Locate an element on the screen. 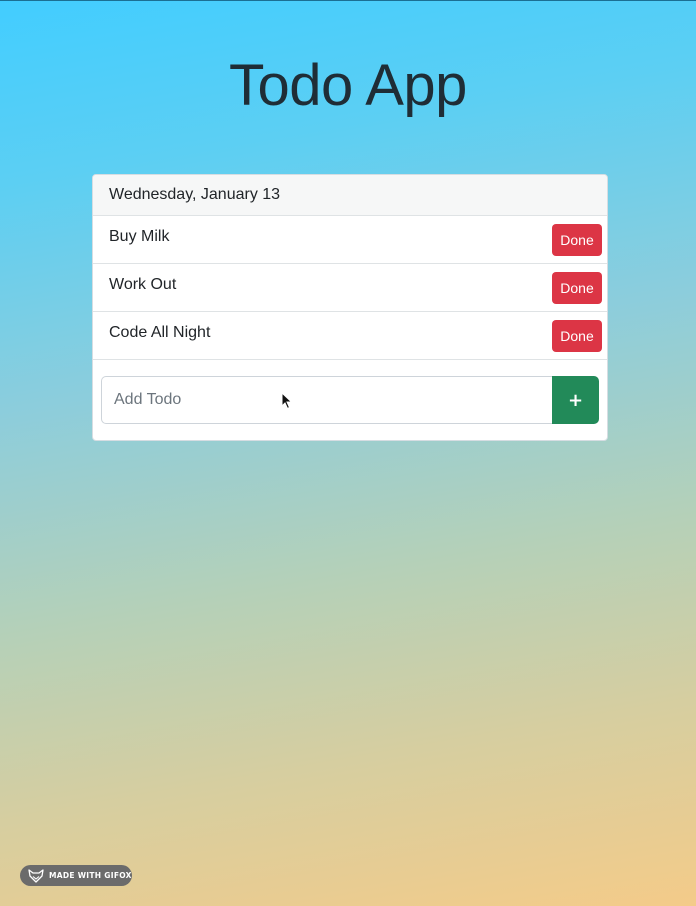 Image resolution: width=696 pixels, height=906 pixels. watermark-text: MADE WITH GIFOX is located at coordinates (90, 875).